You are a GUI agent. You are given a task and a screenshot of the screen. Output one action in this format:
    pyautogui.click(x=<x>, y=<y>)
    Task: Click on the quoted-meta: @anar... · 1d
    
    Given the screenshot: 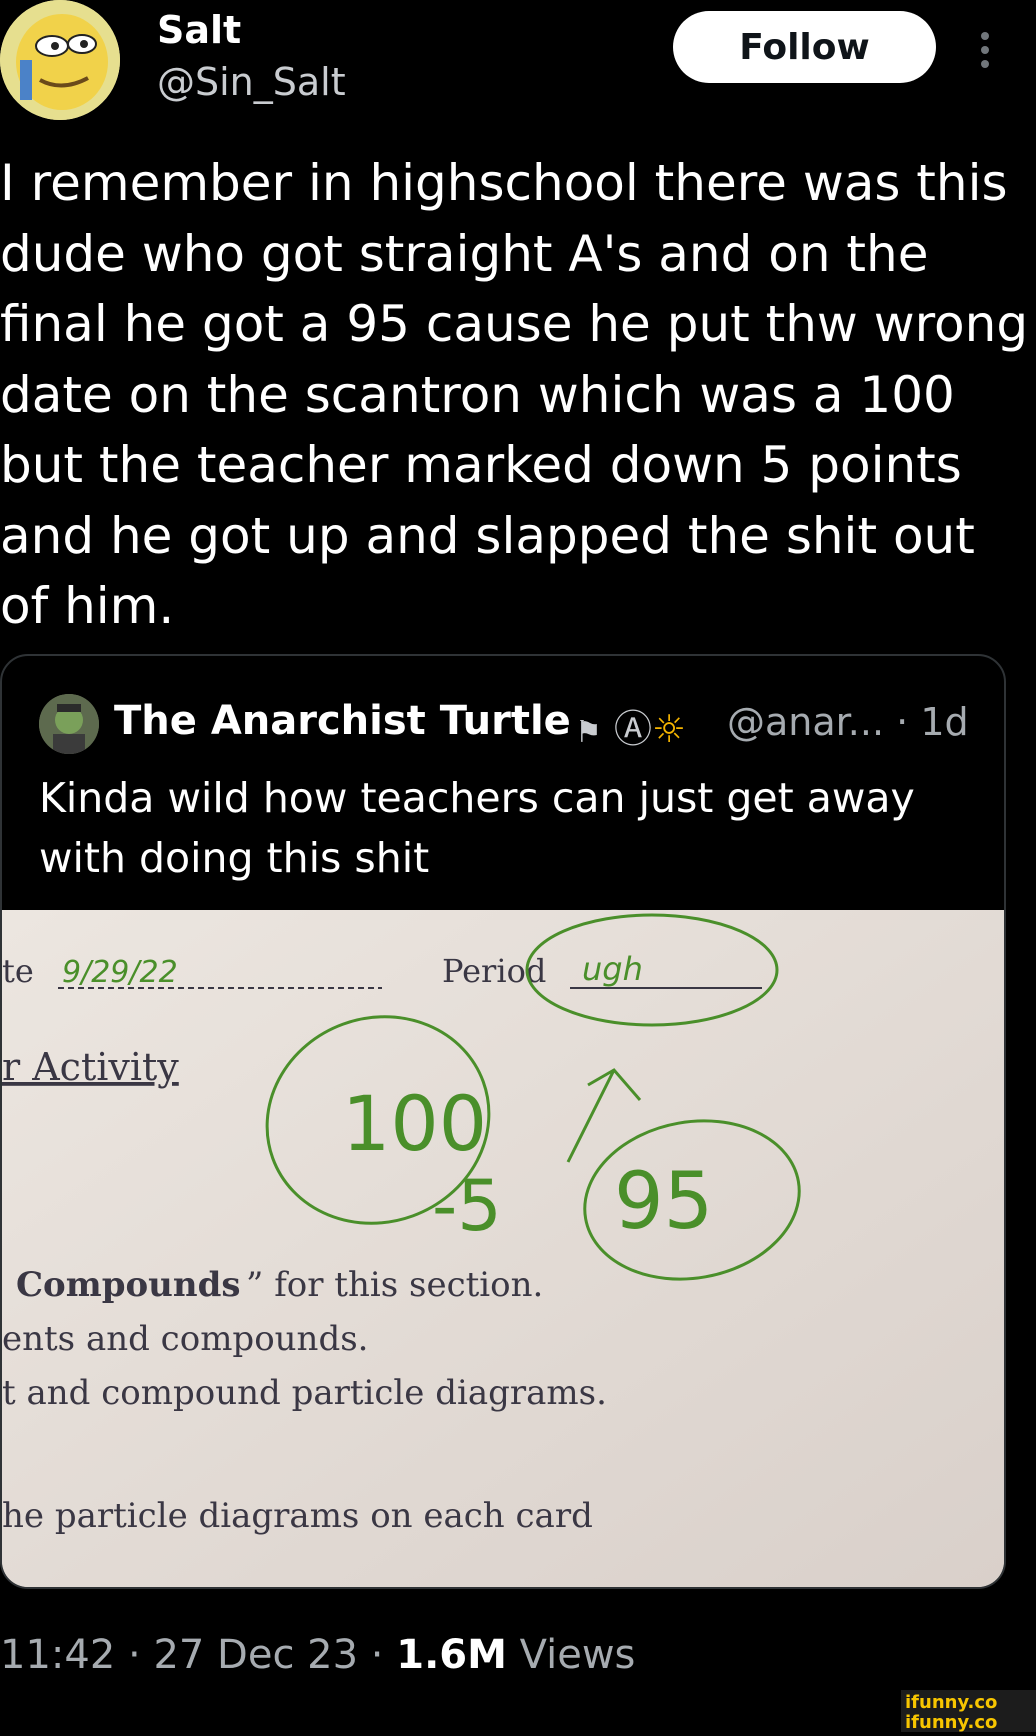 What is the action you would take?
    pyautogui.click(x=848, y=722)
    